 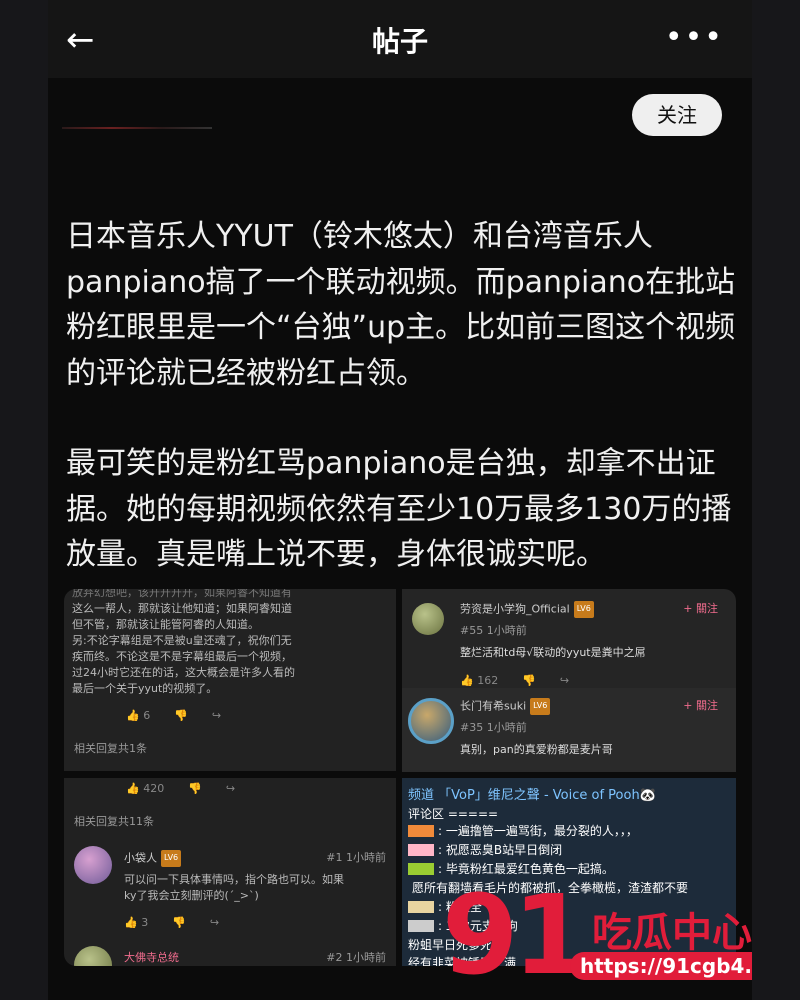 I want to click on list-item: : 祝愿恶臭B站早日倒闭, so click(x=485, y=849).